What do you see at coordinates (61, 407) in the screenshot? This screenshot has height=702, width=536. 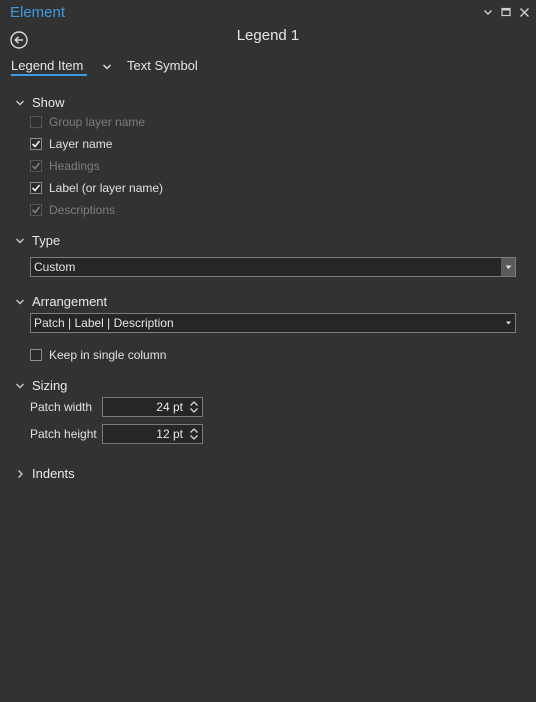 I see `patch-width-label: Patch width` at bounding box center [61, 407].